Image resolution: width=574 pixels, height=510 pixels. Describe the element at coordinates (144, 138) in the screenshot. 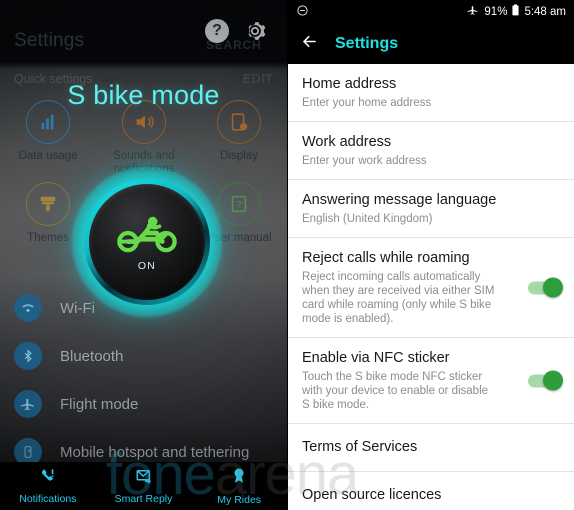

I see `quick-setting-sounds: Sounds and notifications` at that location.